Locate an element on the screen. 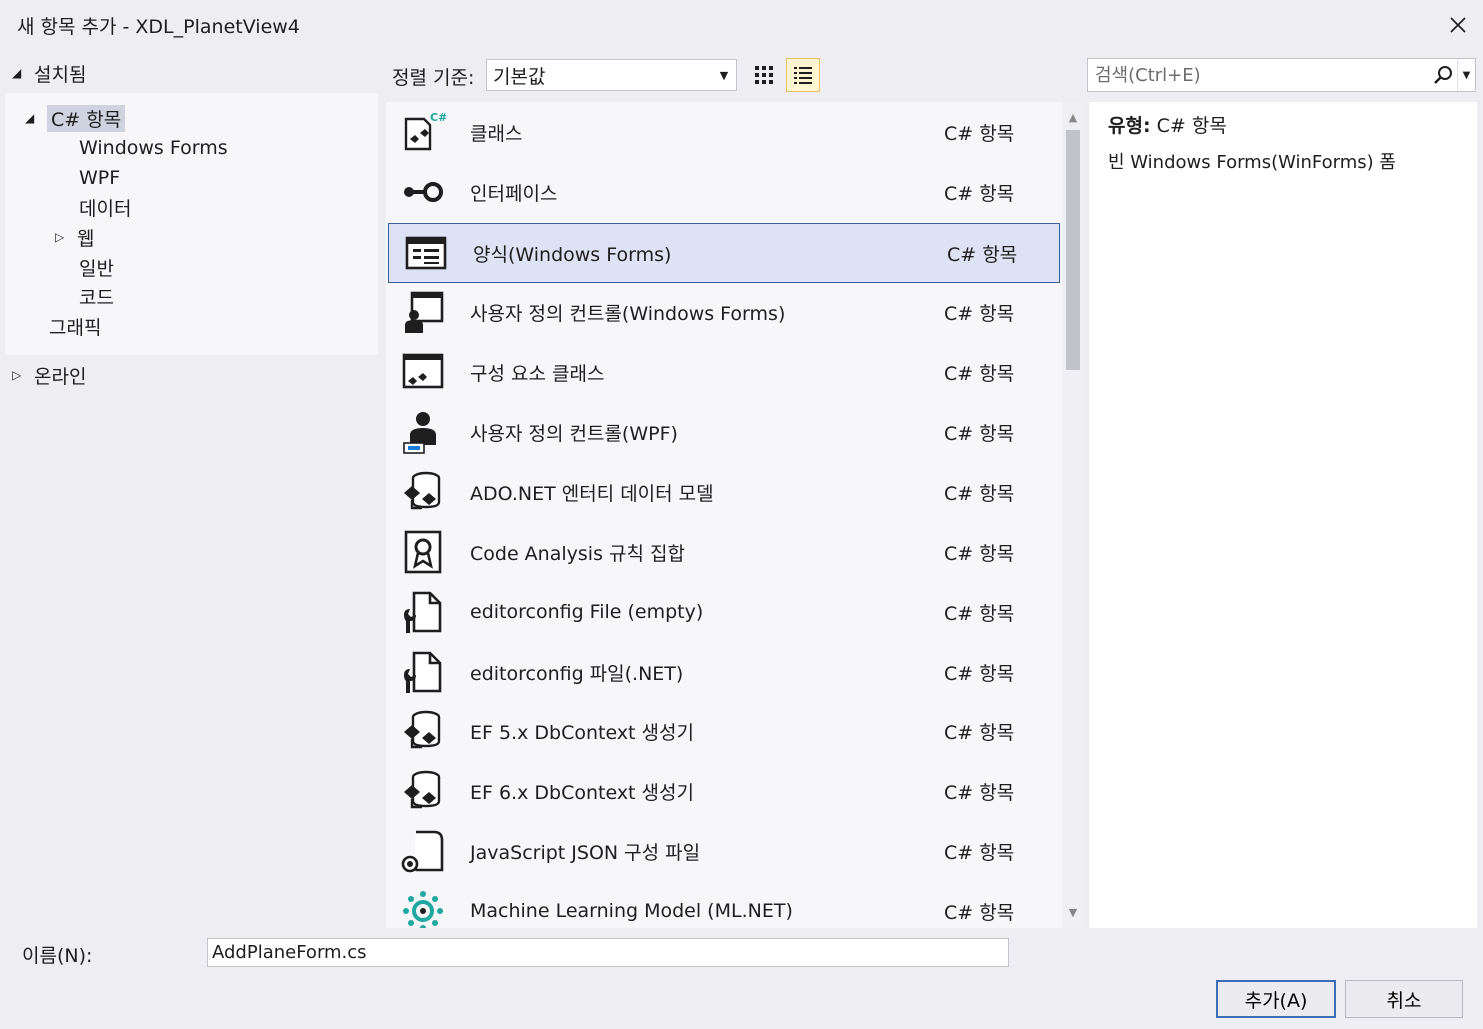 The image size is (1483, 1029). window-title: 새 항목 추가 - XDL_PlanetView4 is located at coordinates (158, 27).